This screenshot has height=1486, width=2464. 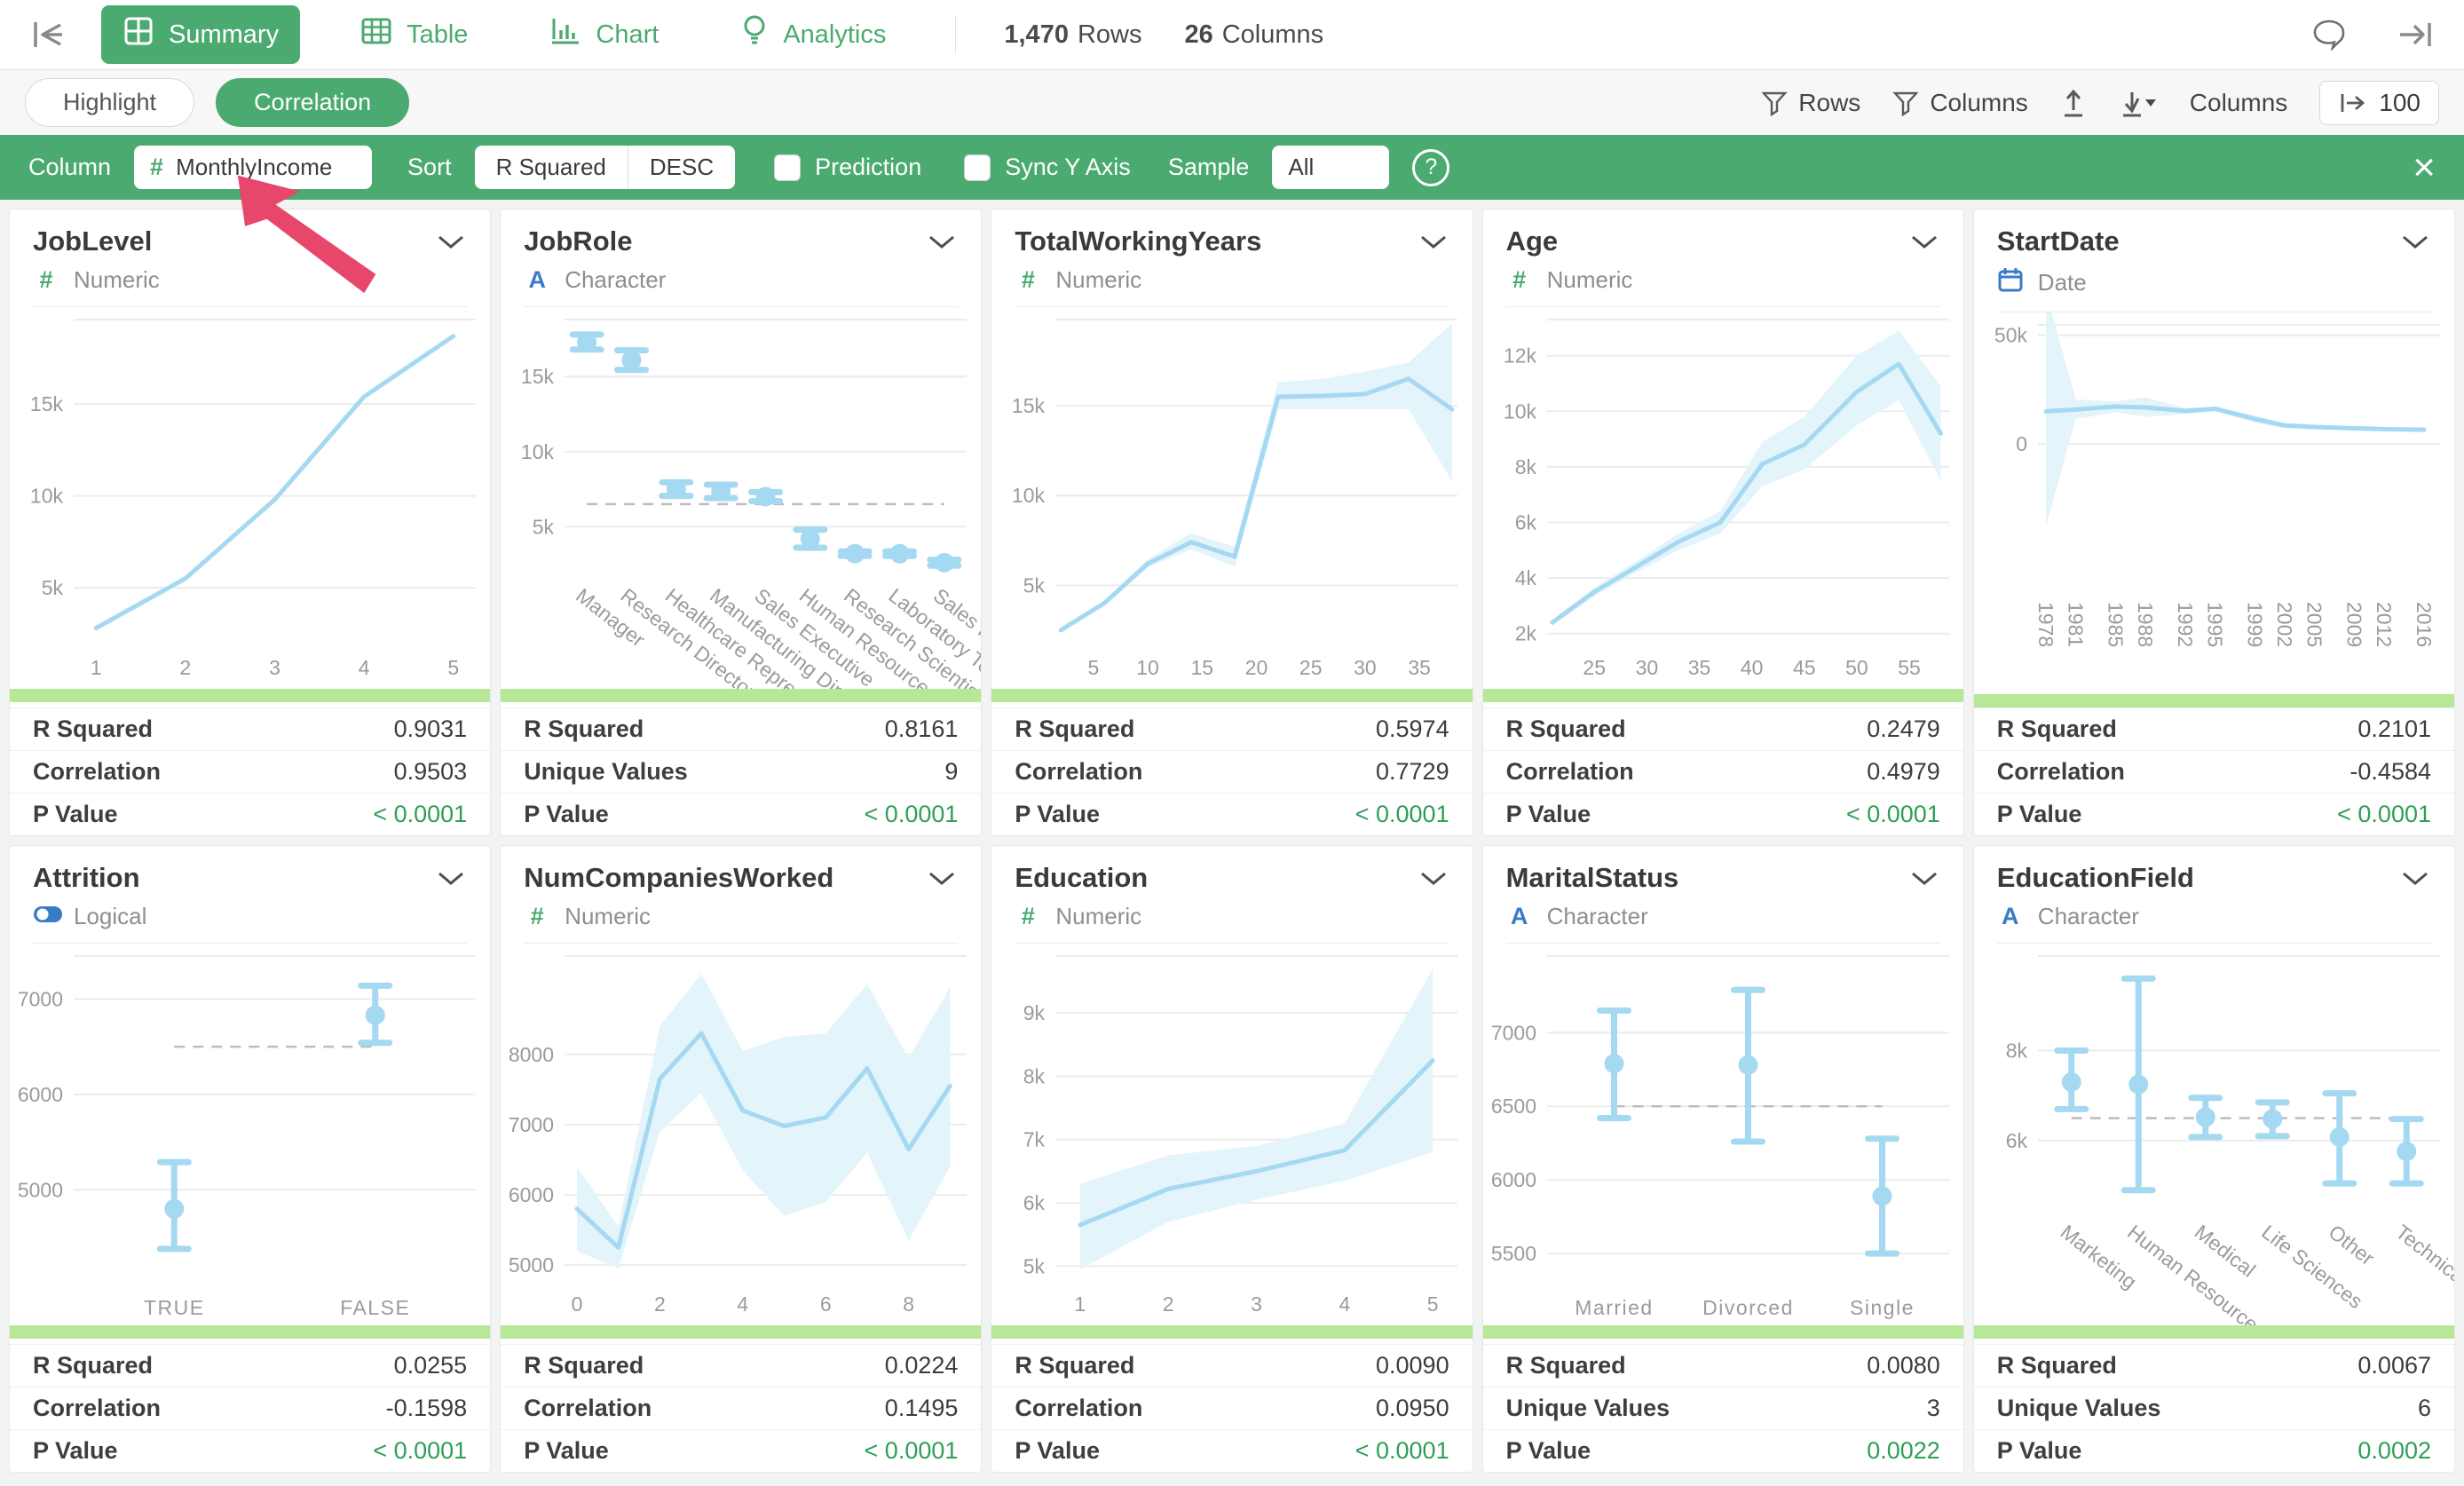 What do you see at coordinates (531, 1054) in the screenshot?
I see `svg-text: 8000` at bounding box center [531, 1054].